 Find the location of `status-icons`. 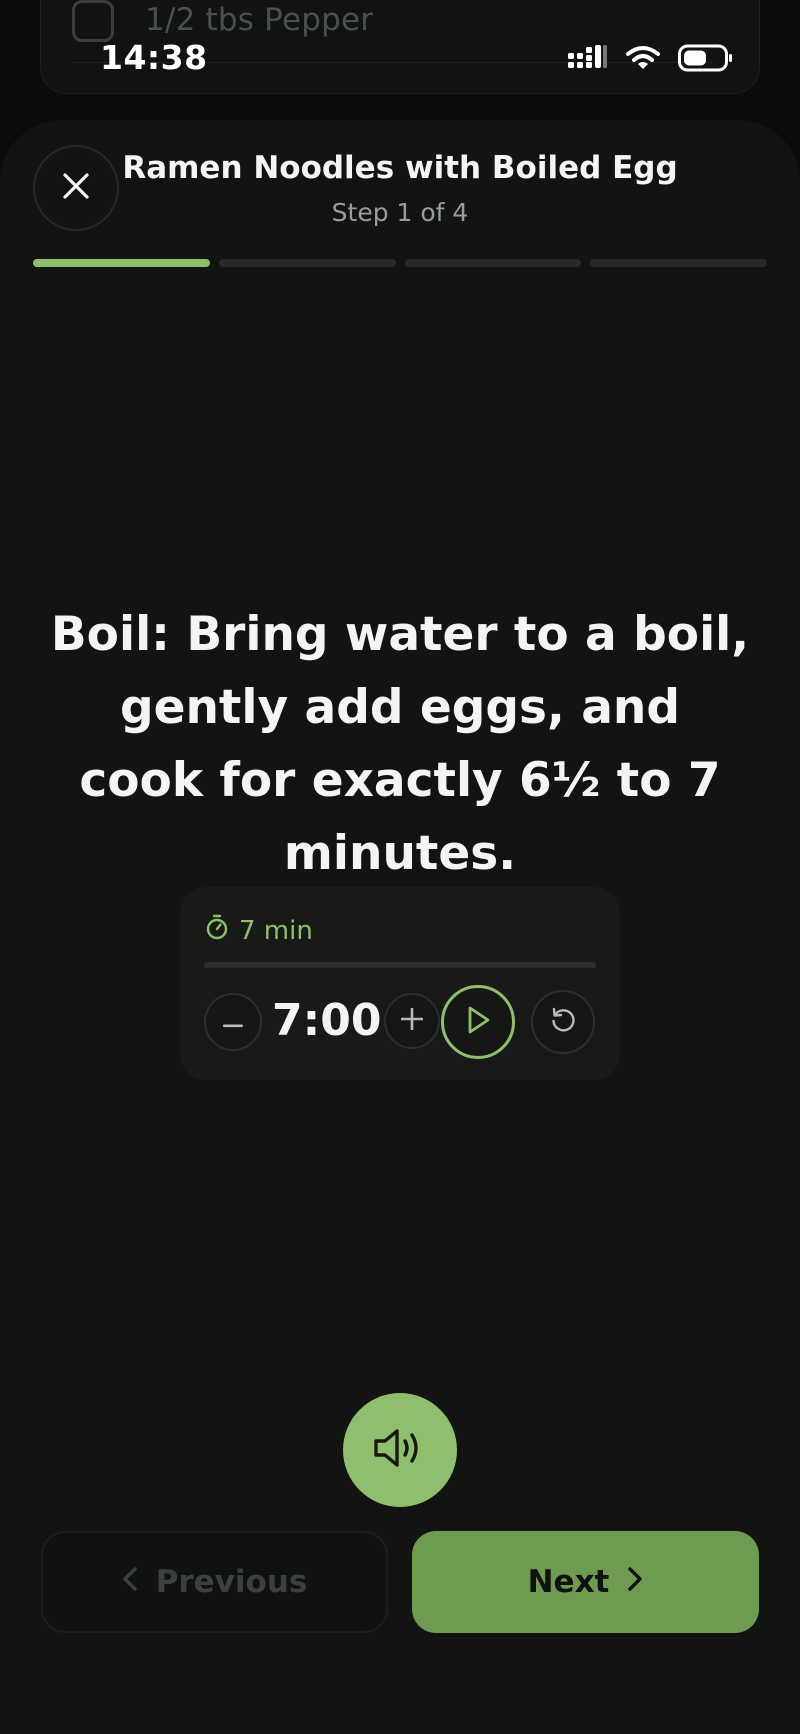

status-icons is located at coordinates (651, 60).